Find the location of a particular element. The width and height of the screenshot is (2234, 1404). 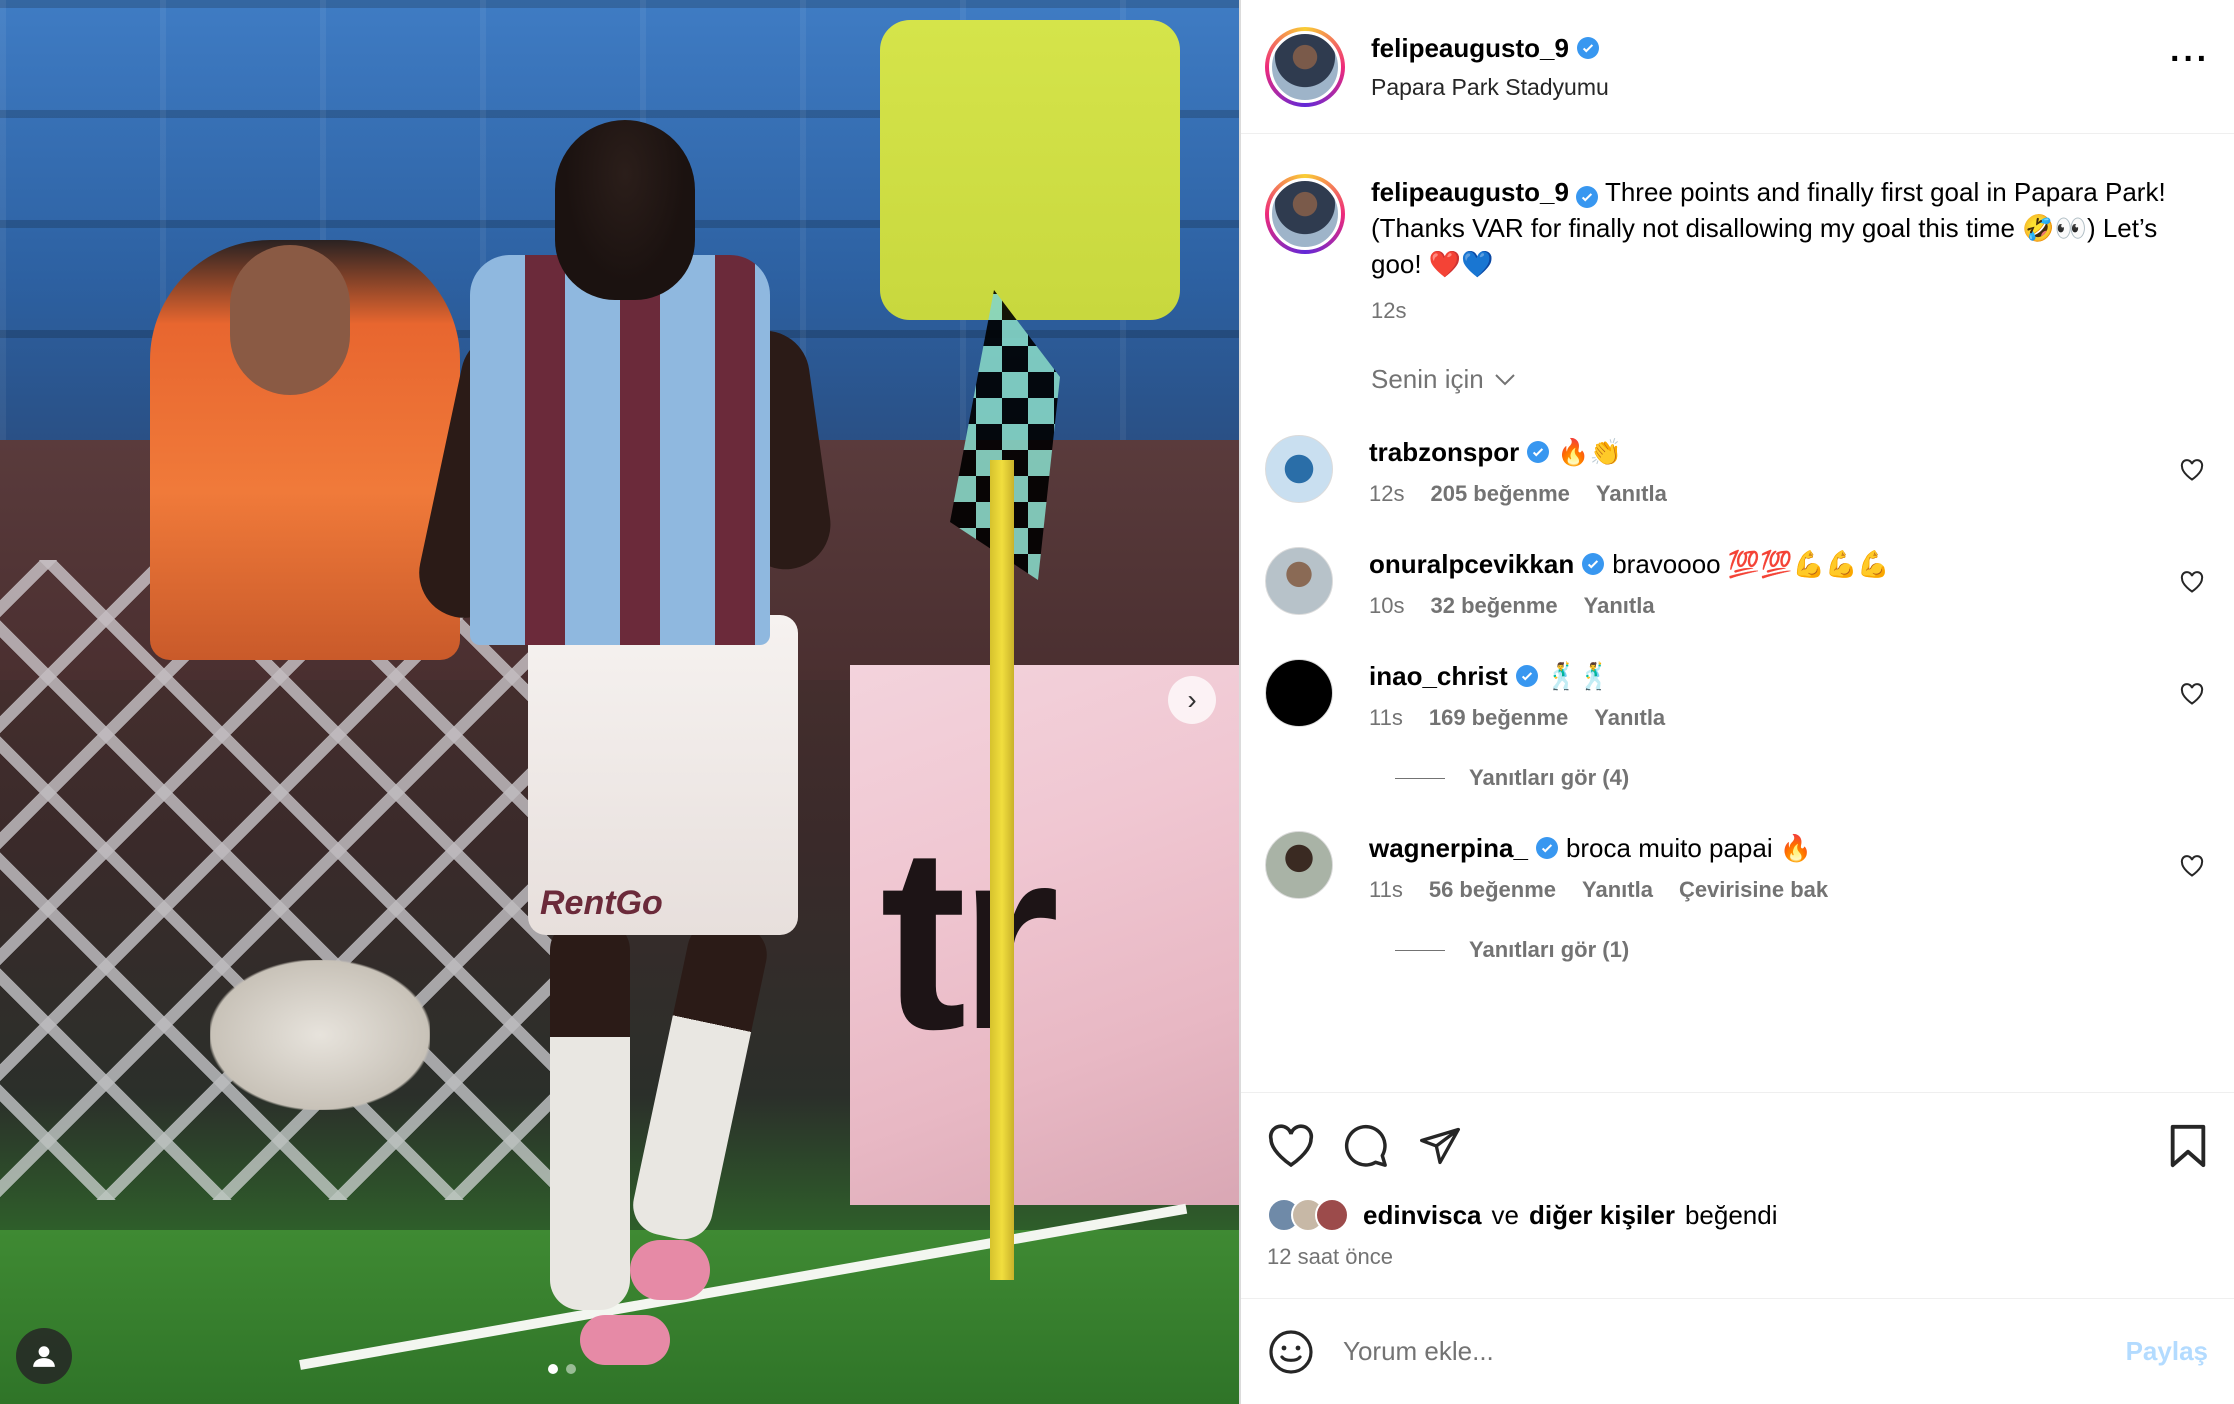

emoji-button is located at coordinates (1291, 1352).